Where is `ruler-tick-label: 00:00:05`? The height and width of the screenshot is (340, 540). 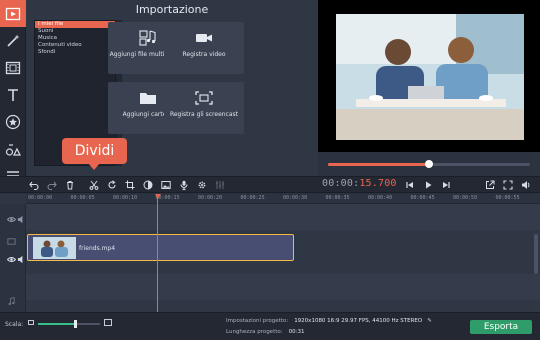
ruler-tick-label: 00:00:05 is located at coordinates (82, 198).